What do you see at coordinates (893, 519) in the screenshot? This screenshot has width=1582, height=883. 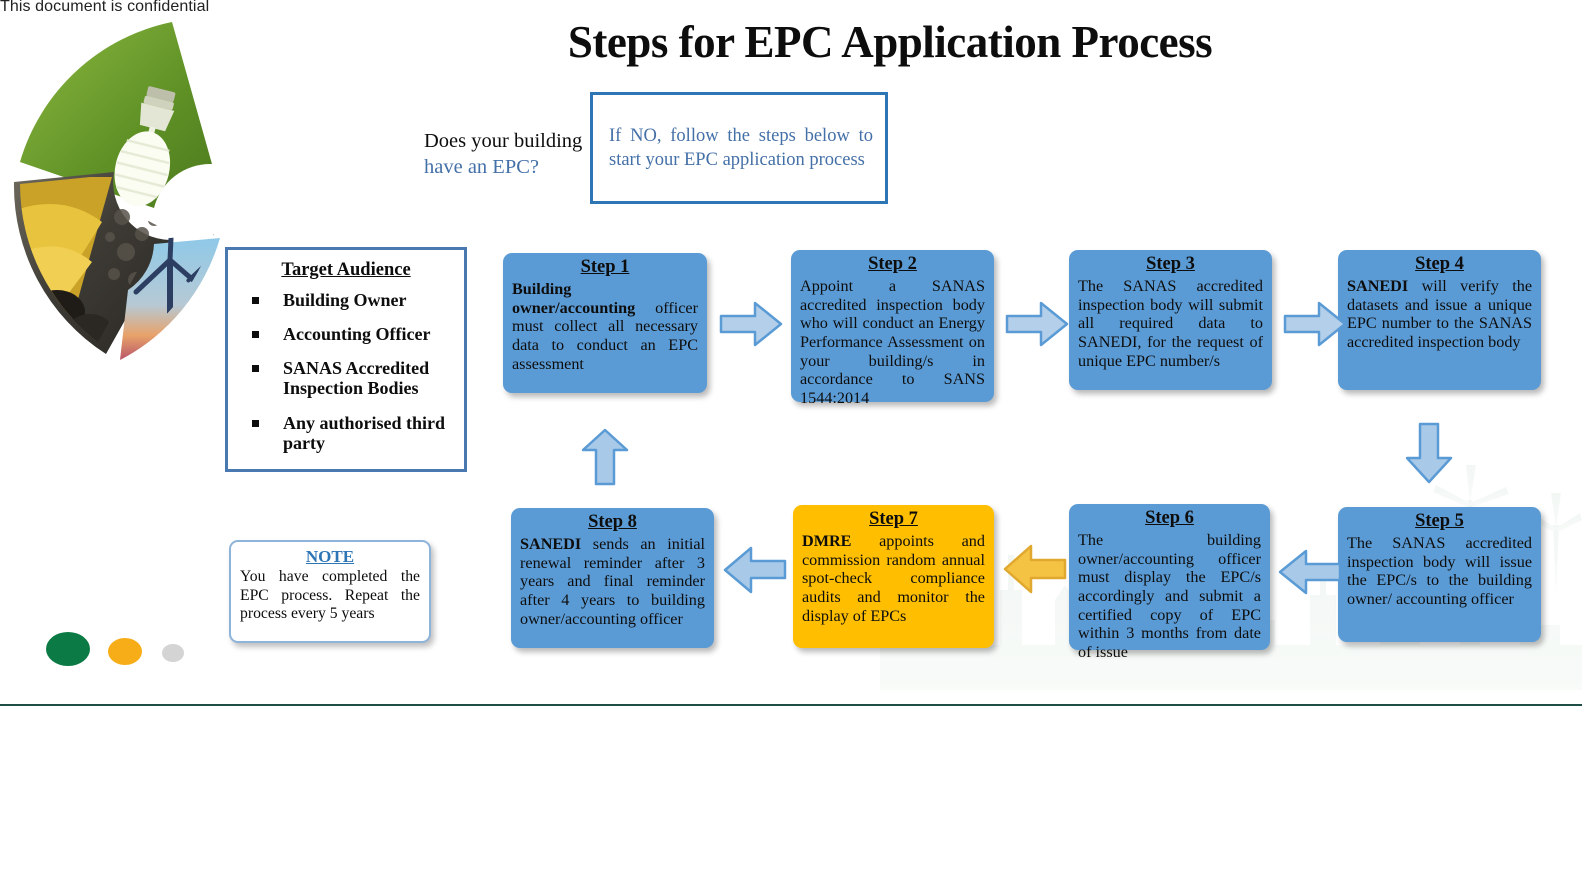 I see `step-title: Step 7` at bounding box center [893, 519].